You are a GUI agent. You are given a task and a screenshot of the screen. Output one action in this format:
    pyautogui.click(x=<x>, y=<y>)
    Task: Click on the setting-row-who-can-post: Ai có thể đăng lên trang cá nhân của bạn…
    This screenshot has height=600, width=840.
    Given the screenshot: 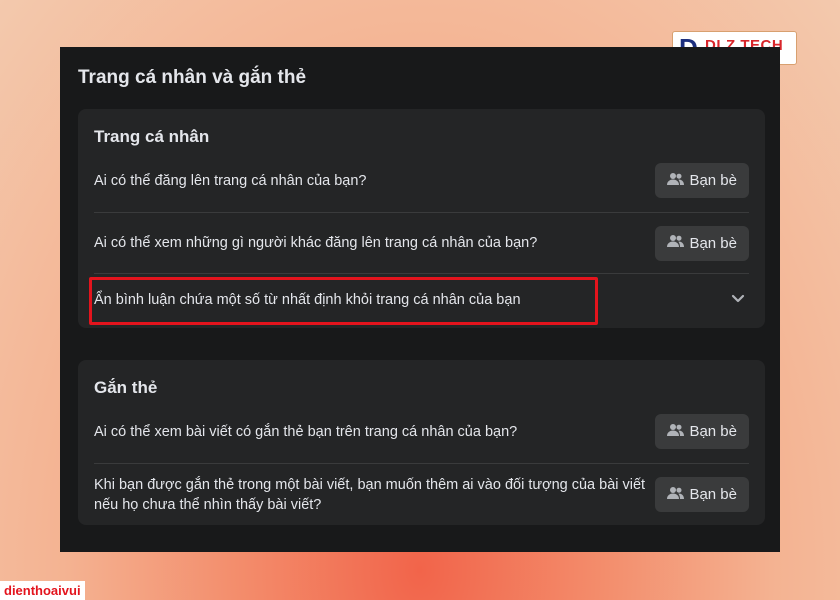 What is the action you would take?
    pyautogui.click(x=421, y=181)
    